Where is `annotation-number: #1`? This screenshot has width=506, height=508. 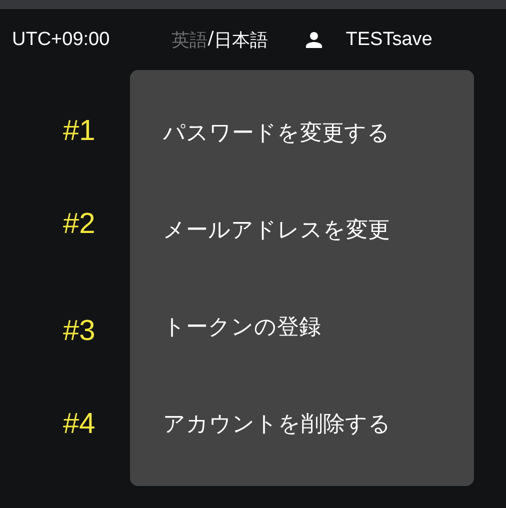 annotation-number: #1 is located at coordinates (79, 131).